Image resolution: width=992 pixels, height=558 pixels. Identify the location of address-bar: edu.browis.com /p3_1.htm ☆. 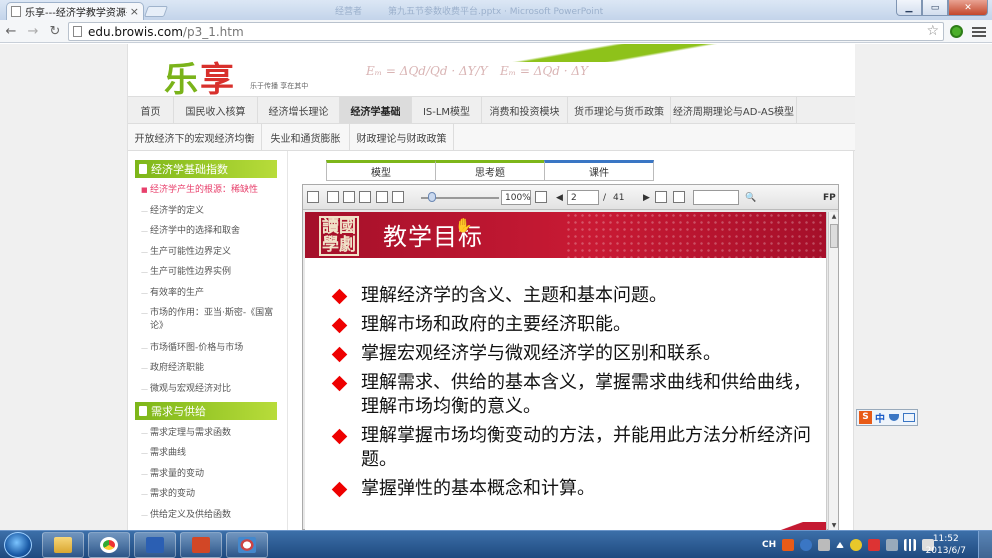
(506, 31).